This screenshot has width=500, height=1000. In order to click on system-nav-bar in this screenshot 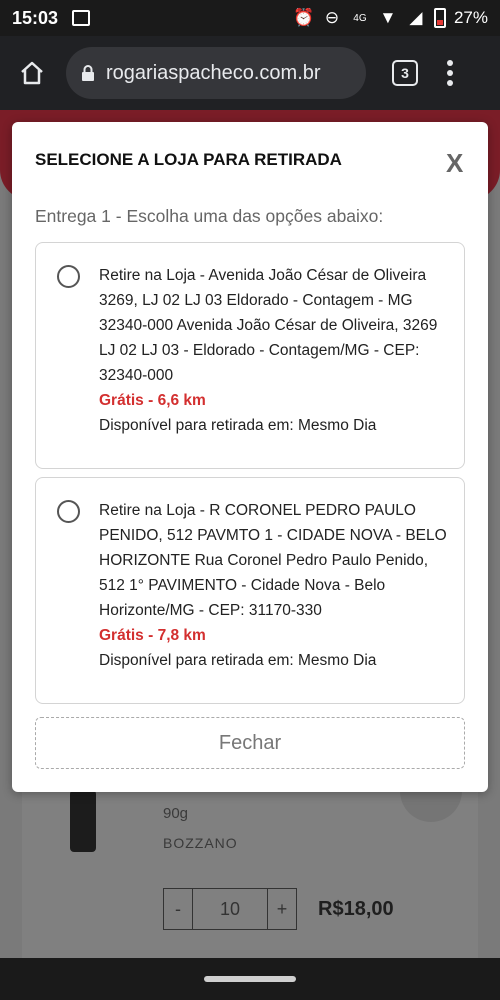, I will do `click(250, 979)`.